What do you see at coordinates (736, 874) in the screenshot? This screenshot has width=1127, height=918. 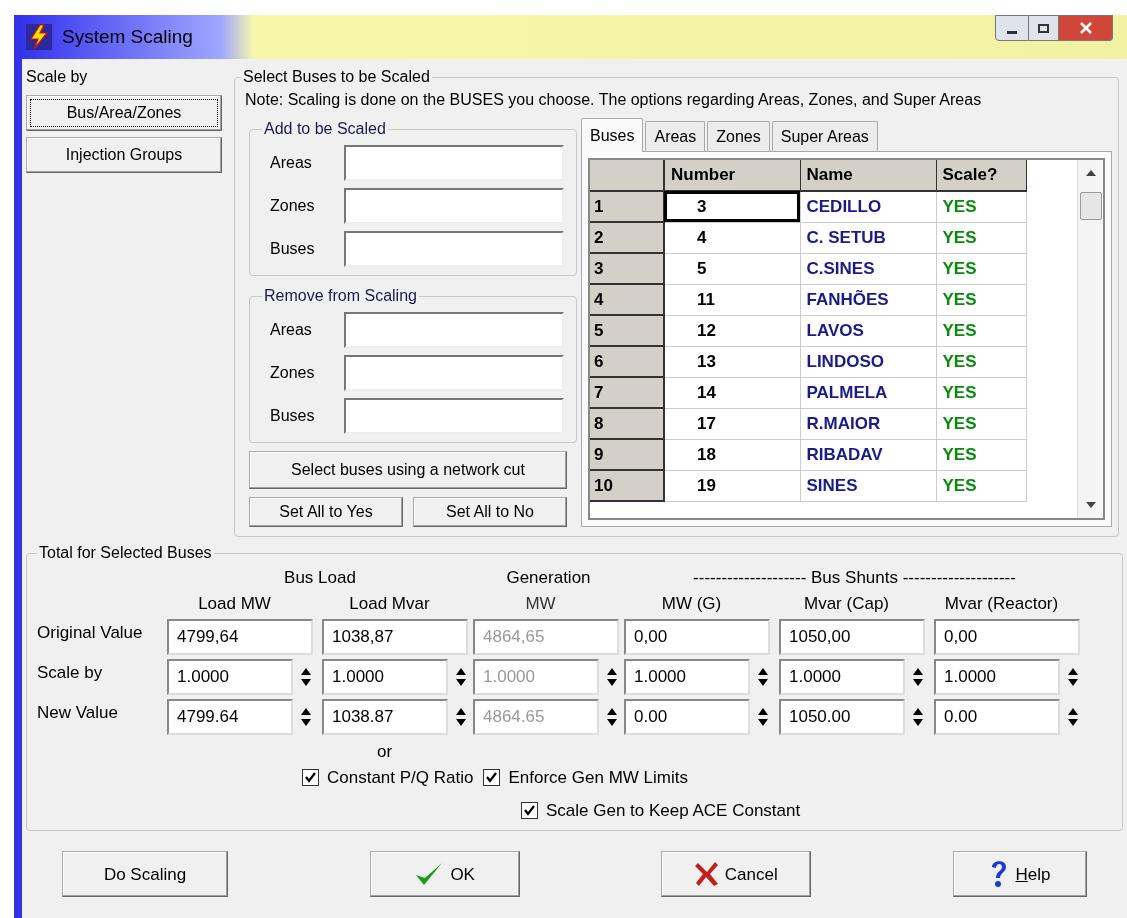 I see `dialog-button: Cancel` at bounding box center [736, 874].